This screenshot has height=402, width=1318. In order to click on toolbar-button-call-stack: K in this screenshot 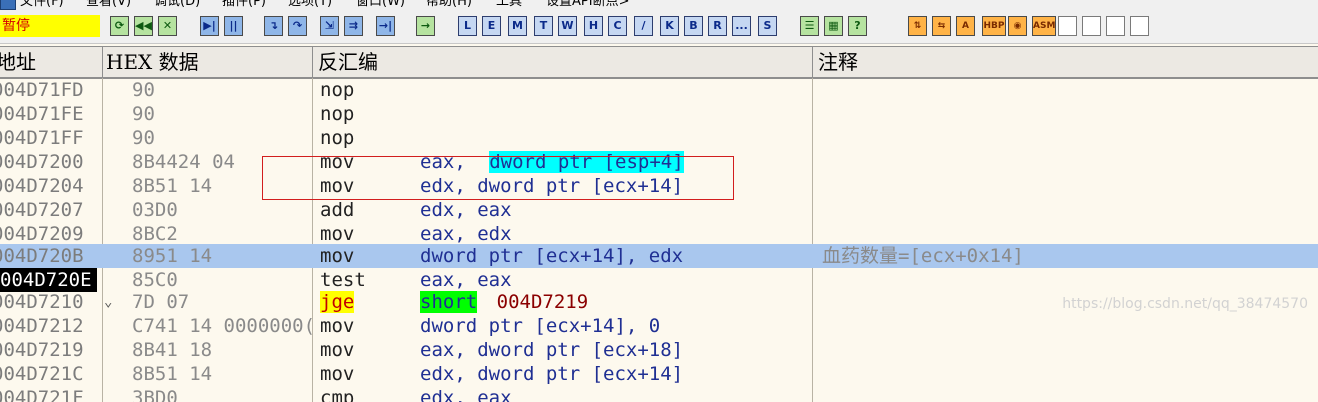, I will do `click(669, 26)`.